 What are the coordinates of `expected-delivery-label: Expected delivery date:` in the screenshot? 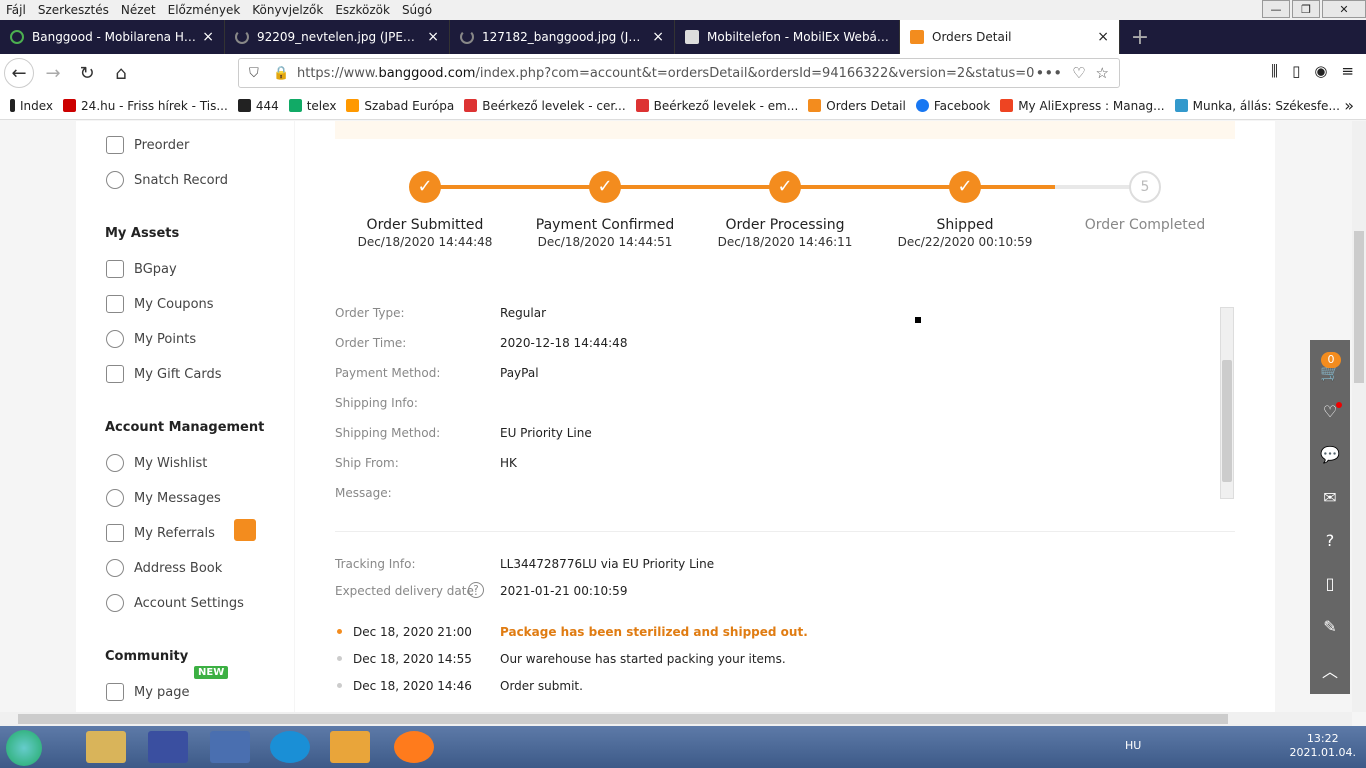 It's located at (406, 591).